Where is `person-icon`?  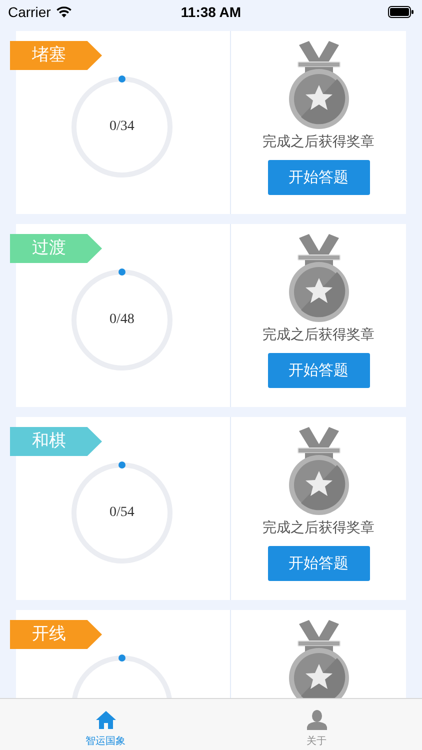
person-icon is located at coordinates (316, 720).